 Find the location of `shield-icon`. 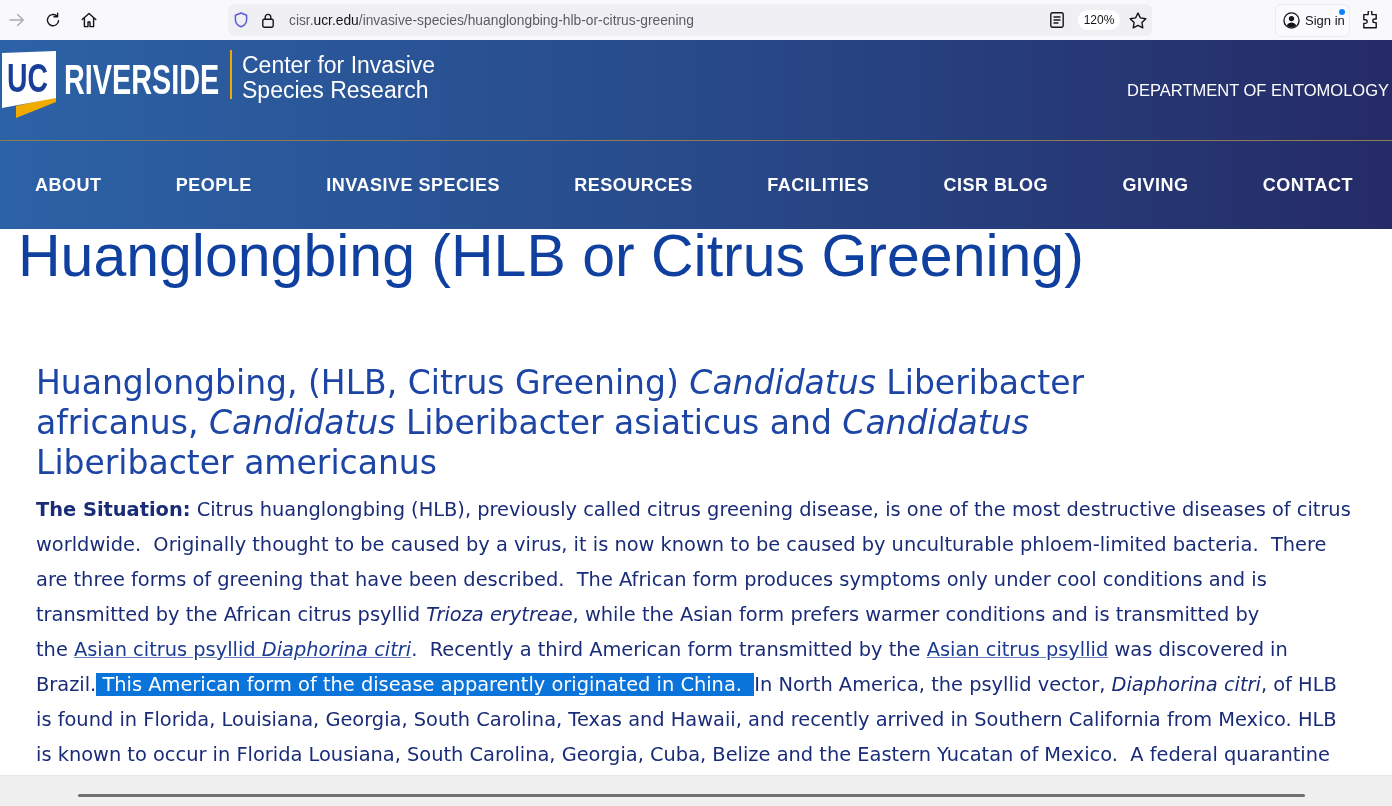

shield-icon is located at coordinates (241, 20).